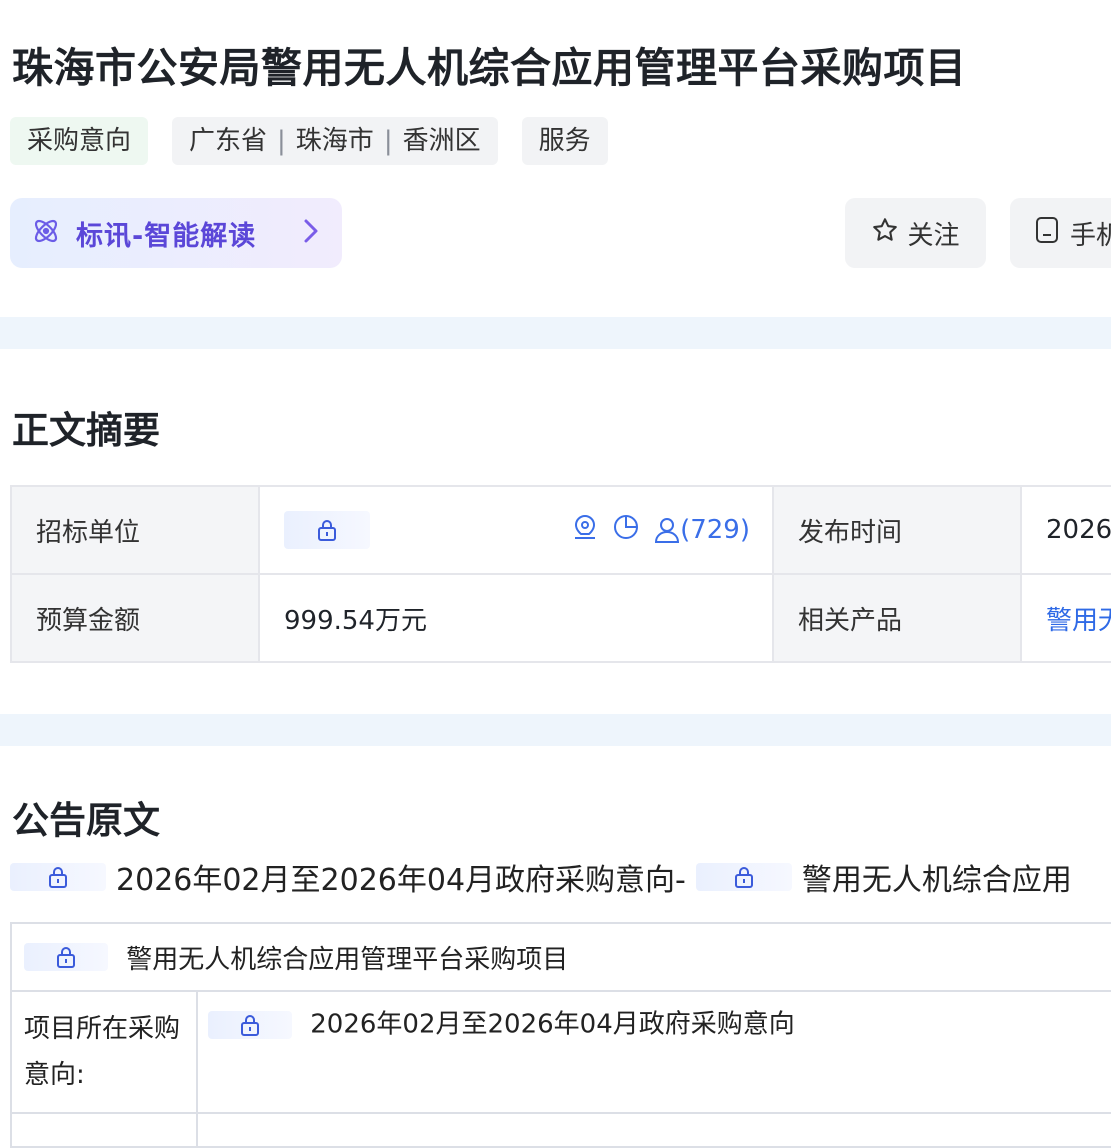  I want to click on pie-chart-icon, so click(626, 530).